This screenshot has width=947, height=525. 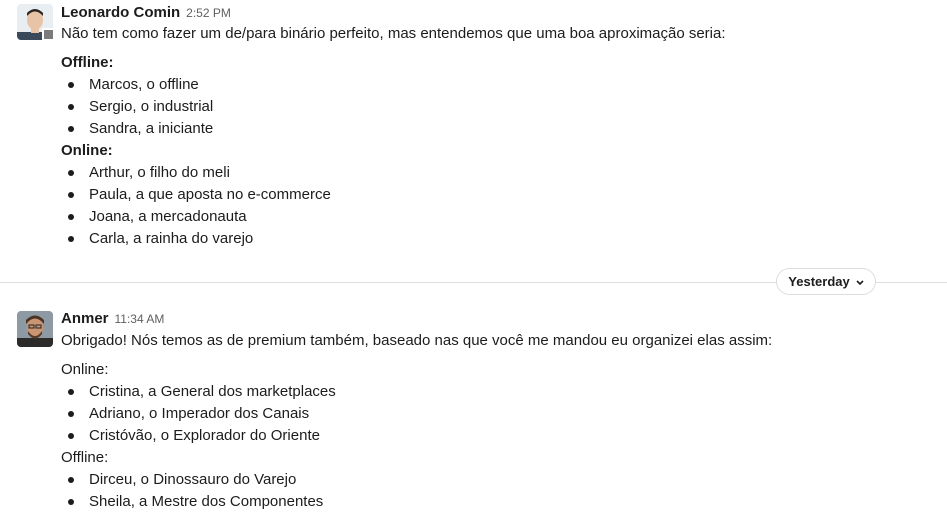 I want to click on list-item-text: Sergio, o industrial, so click(x=151, y=106).